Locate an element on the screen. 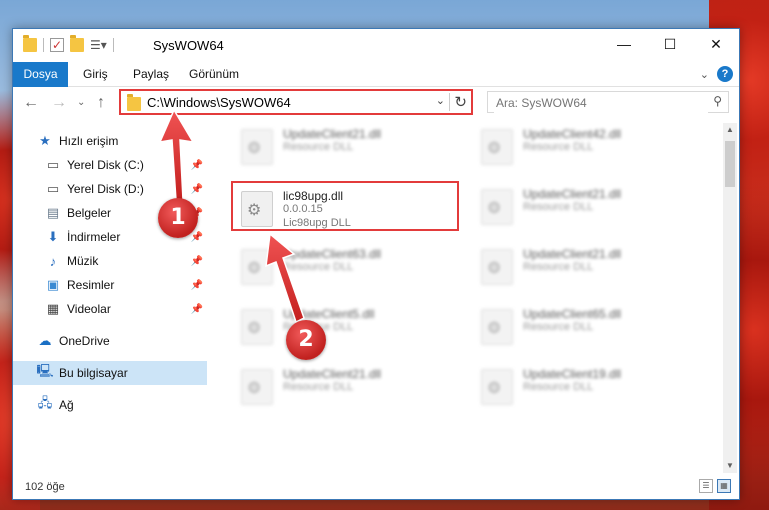  annotation-arrows is located at coordinates (231, 216).